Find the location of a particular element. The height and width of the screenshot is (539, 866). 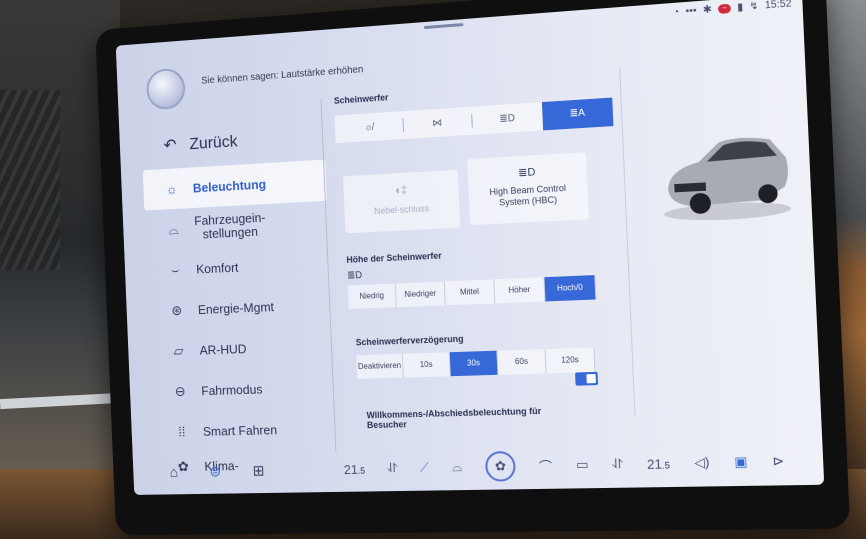

headlight-off-button: ☼̸ is located at coordinates (369, 127).